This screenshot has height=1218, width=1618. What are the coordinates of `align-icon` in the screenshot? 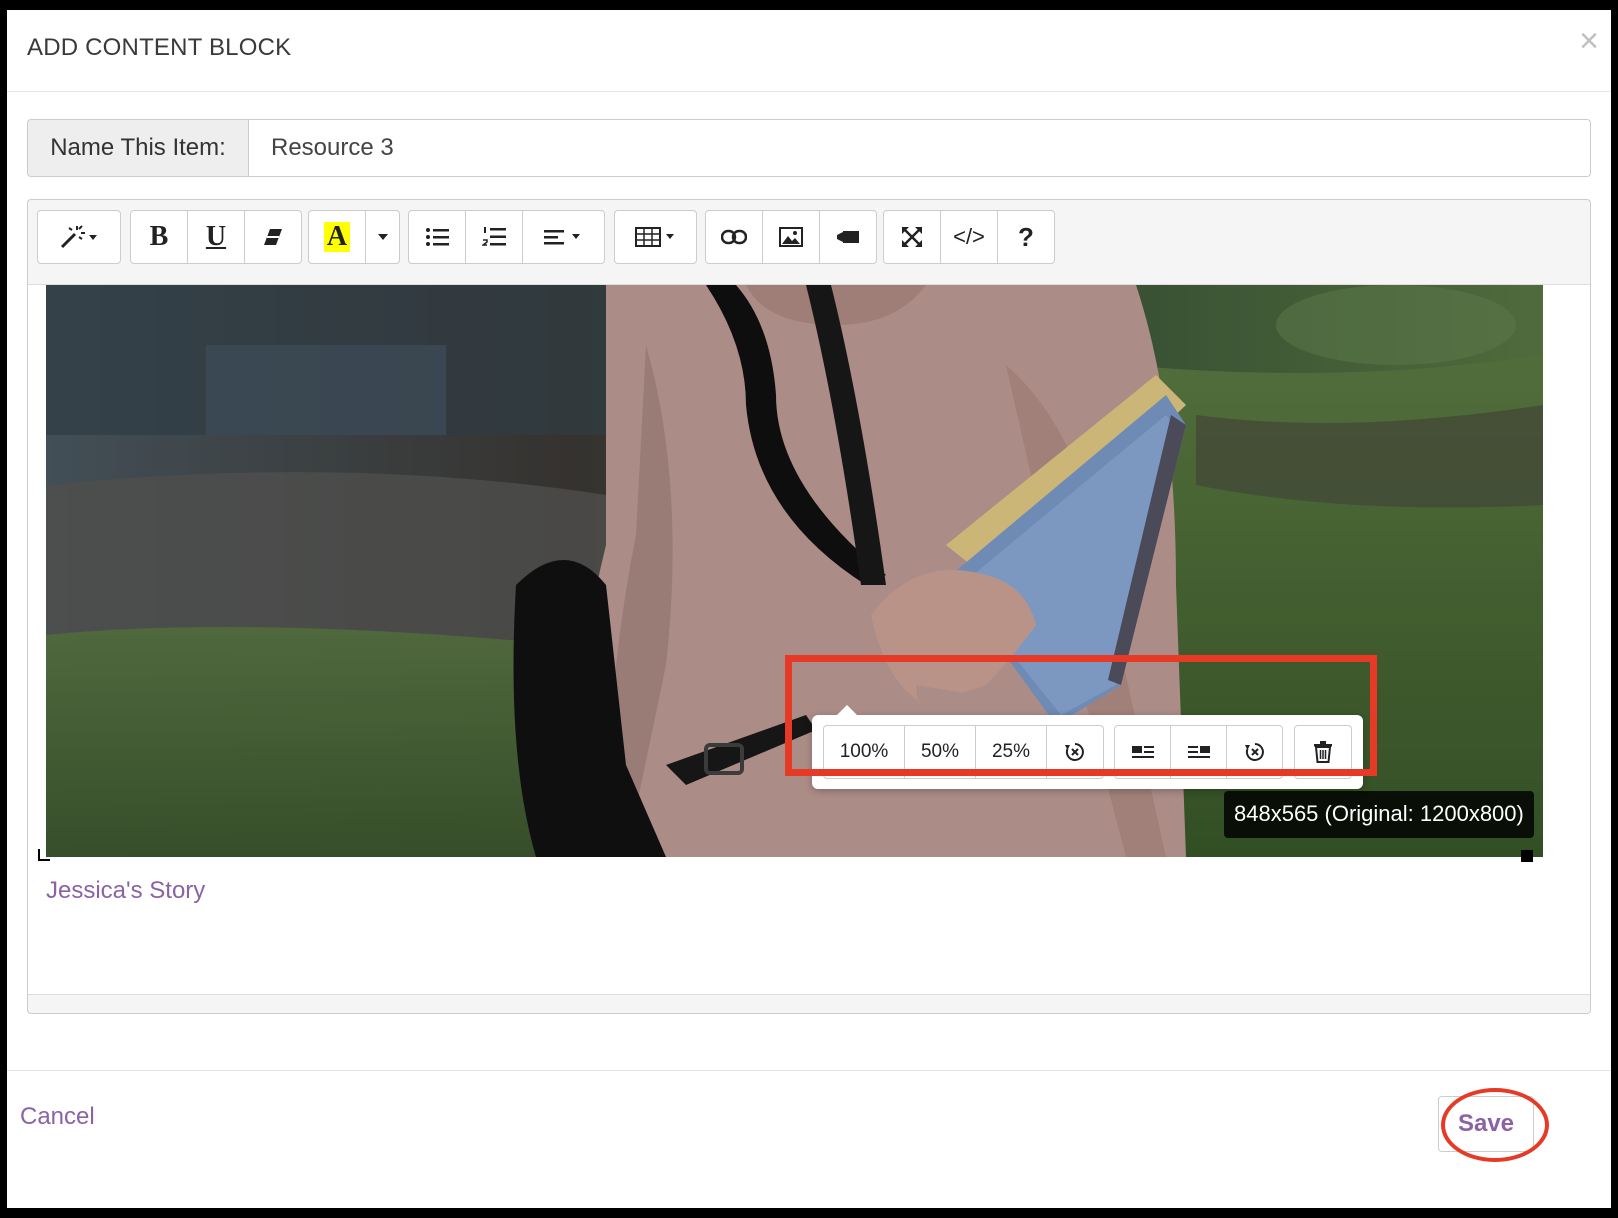 It's located at (561, 237).